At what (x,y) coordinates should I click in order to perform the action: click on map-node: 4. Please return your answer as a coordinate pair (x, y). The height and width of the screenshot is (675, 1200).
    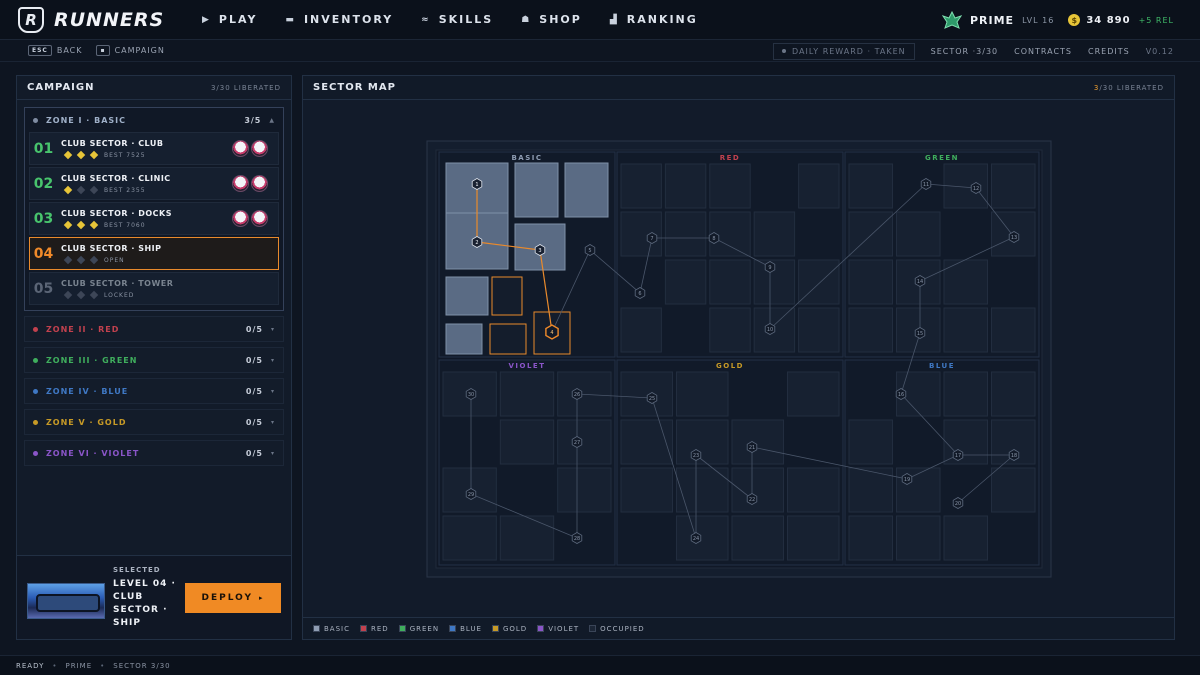
    Looking at the image, I should click on (552, 332).